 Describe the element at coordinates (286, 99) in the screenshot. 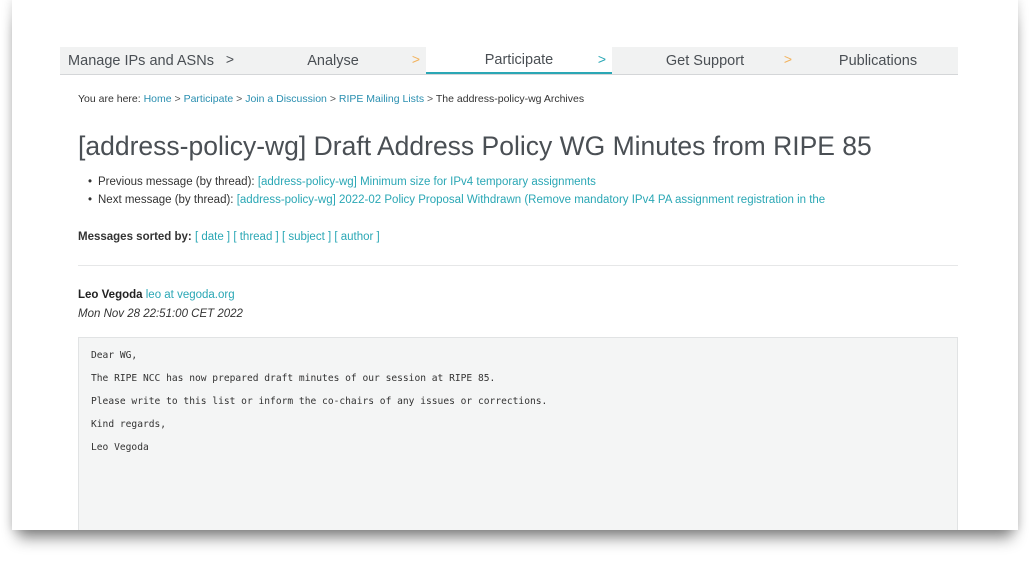

I see `breadcrumb-join-discussion-link: Join a Discussion` at that location.